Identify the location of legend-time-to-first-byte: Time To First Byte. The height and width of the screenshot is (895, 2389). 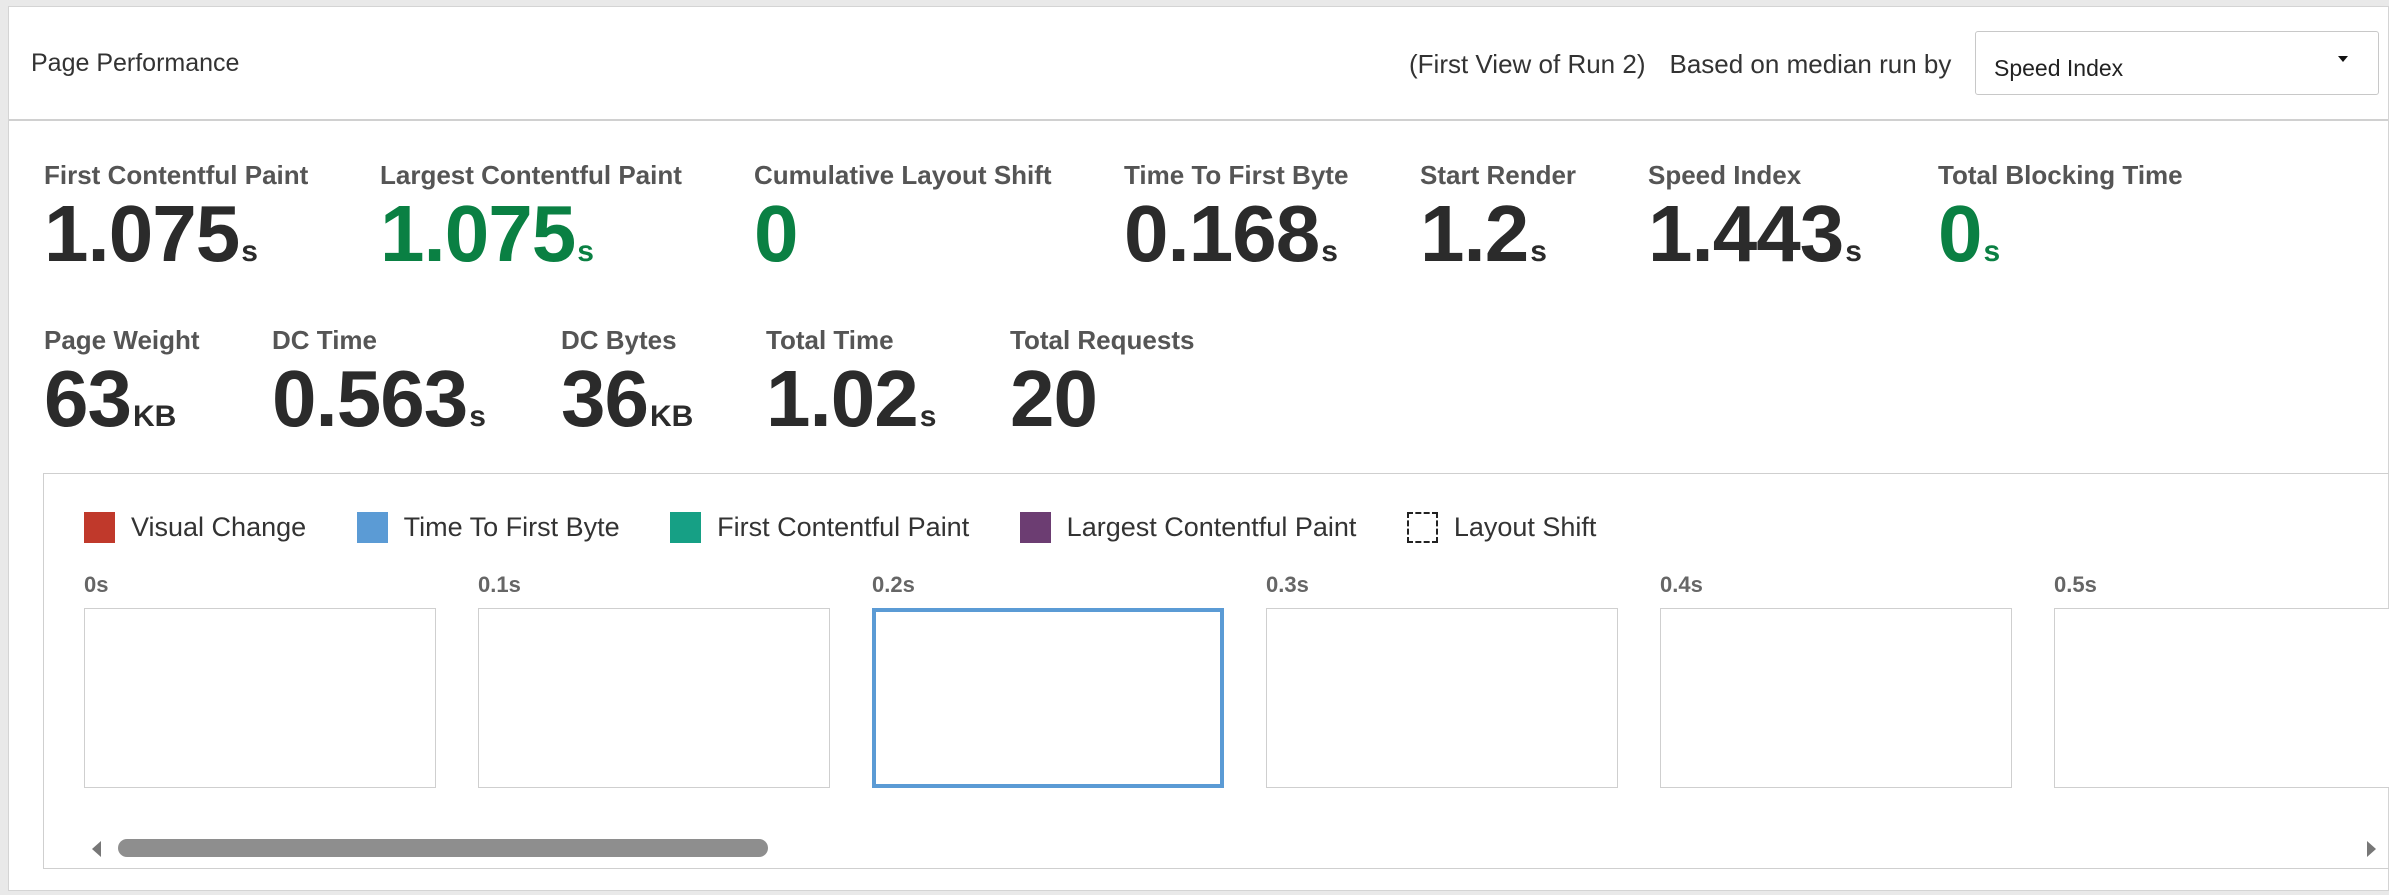
(488, 527).